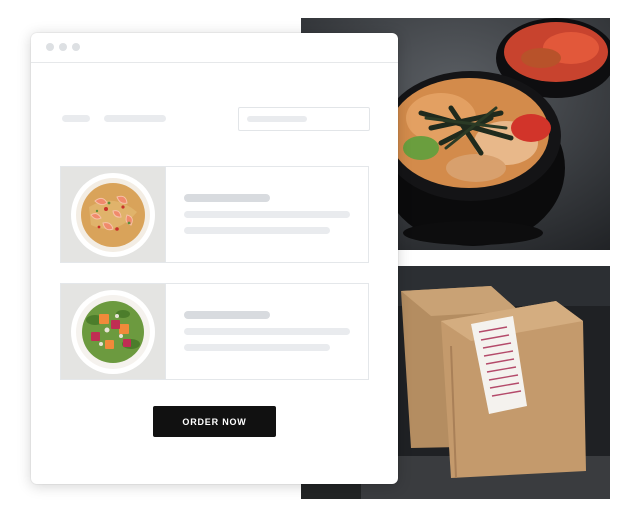 This screenshot has width=628, height=518. I want to click on order-now-button: ORDER NOW, so click(214, 421).